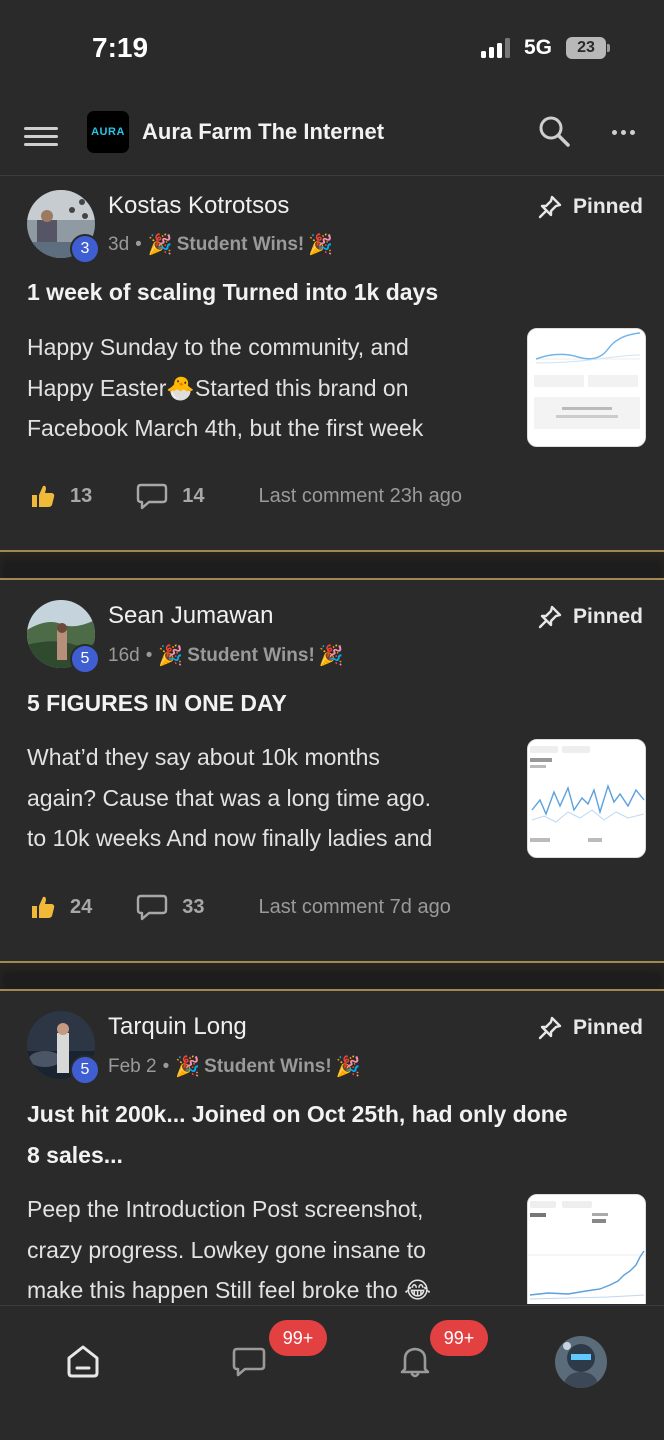  What do you see at coordinates (81, 495) in the screenshot?
I see `like-count: 13` at bounding box center [81, 495].